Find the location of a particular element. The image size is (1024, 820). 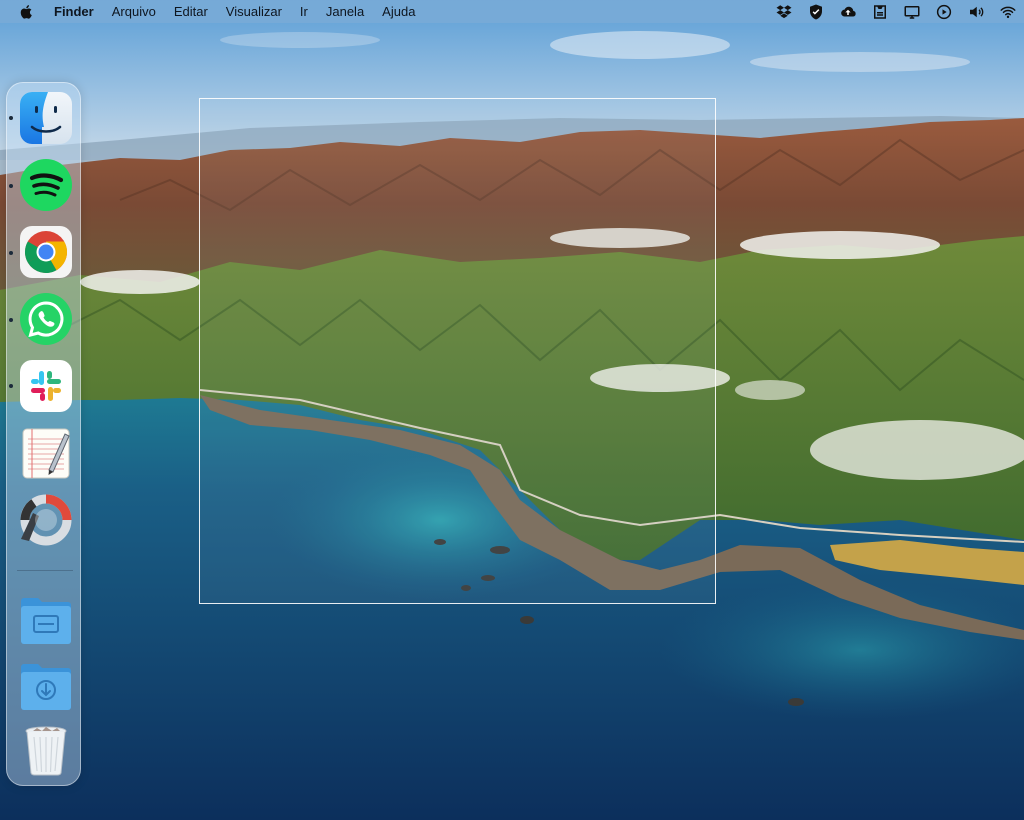

dock-app-chrome is located at coordinates (46, 252).